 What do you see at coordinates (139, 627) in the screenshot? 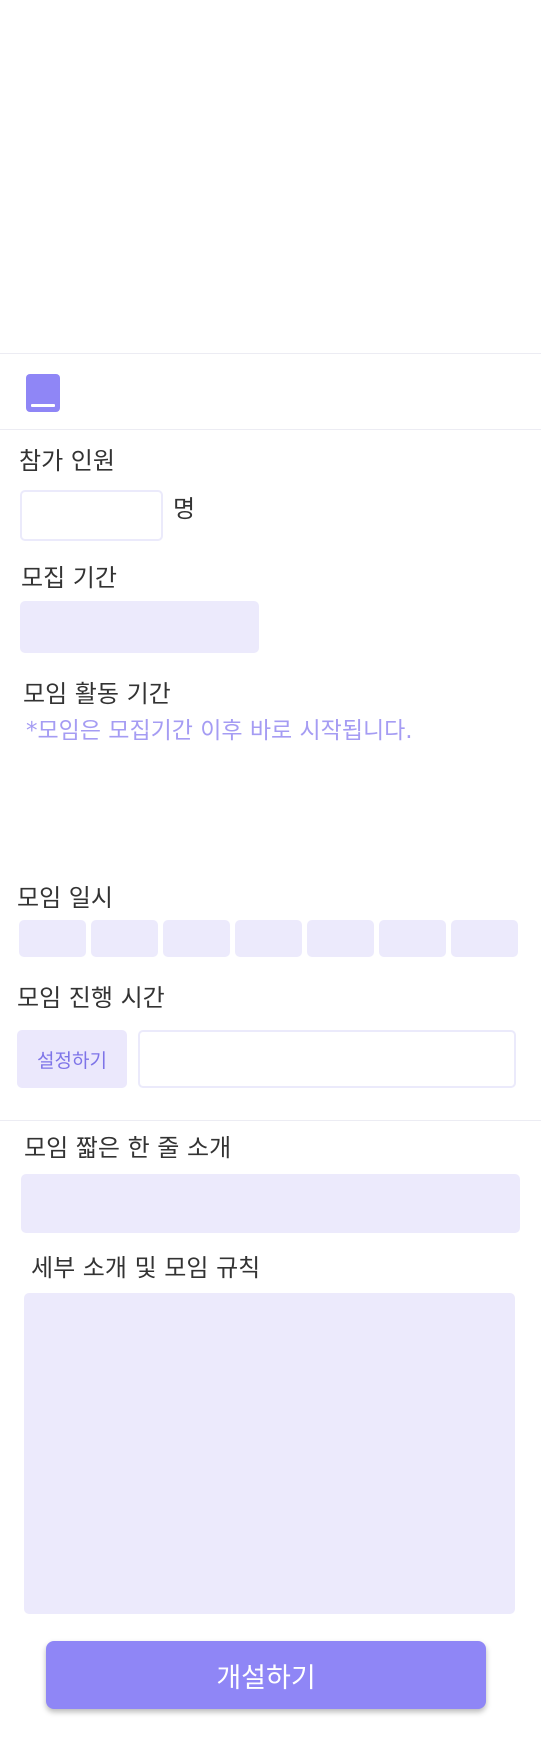
I see `recruit-period-picker` at bounding box center [139, 627].